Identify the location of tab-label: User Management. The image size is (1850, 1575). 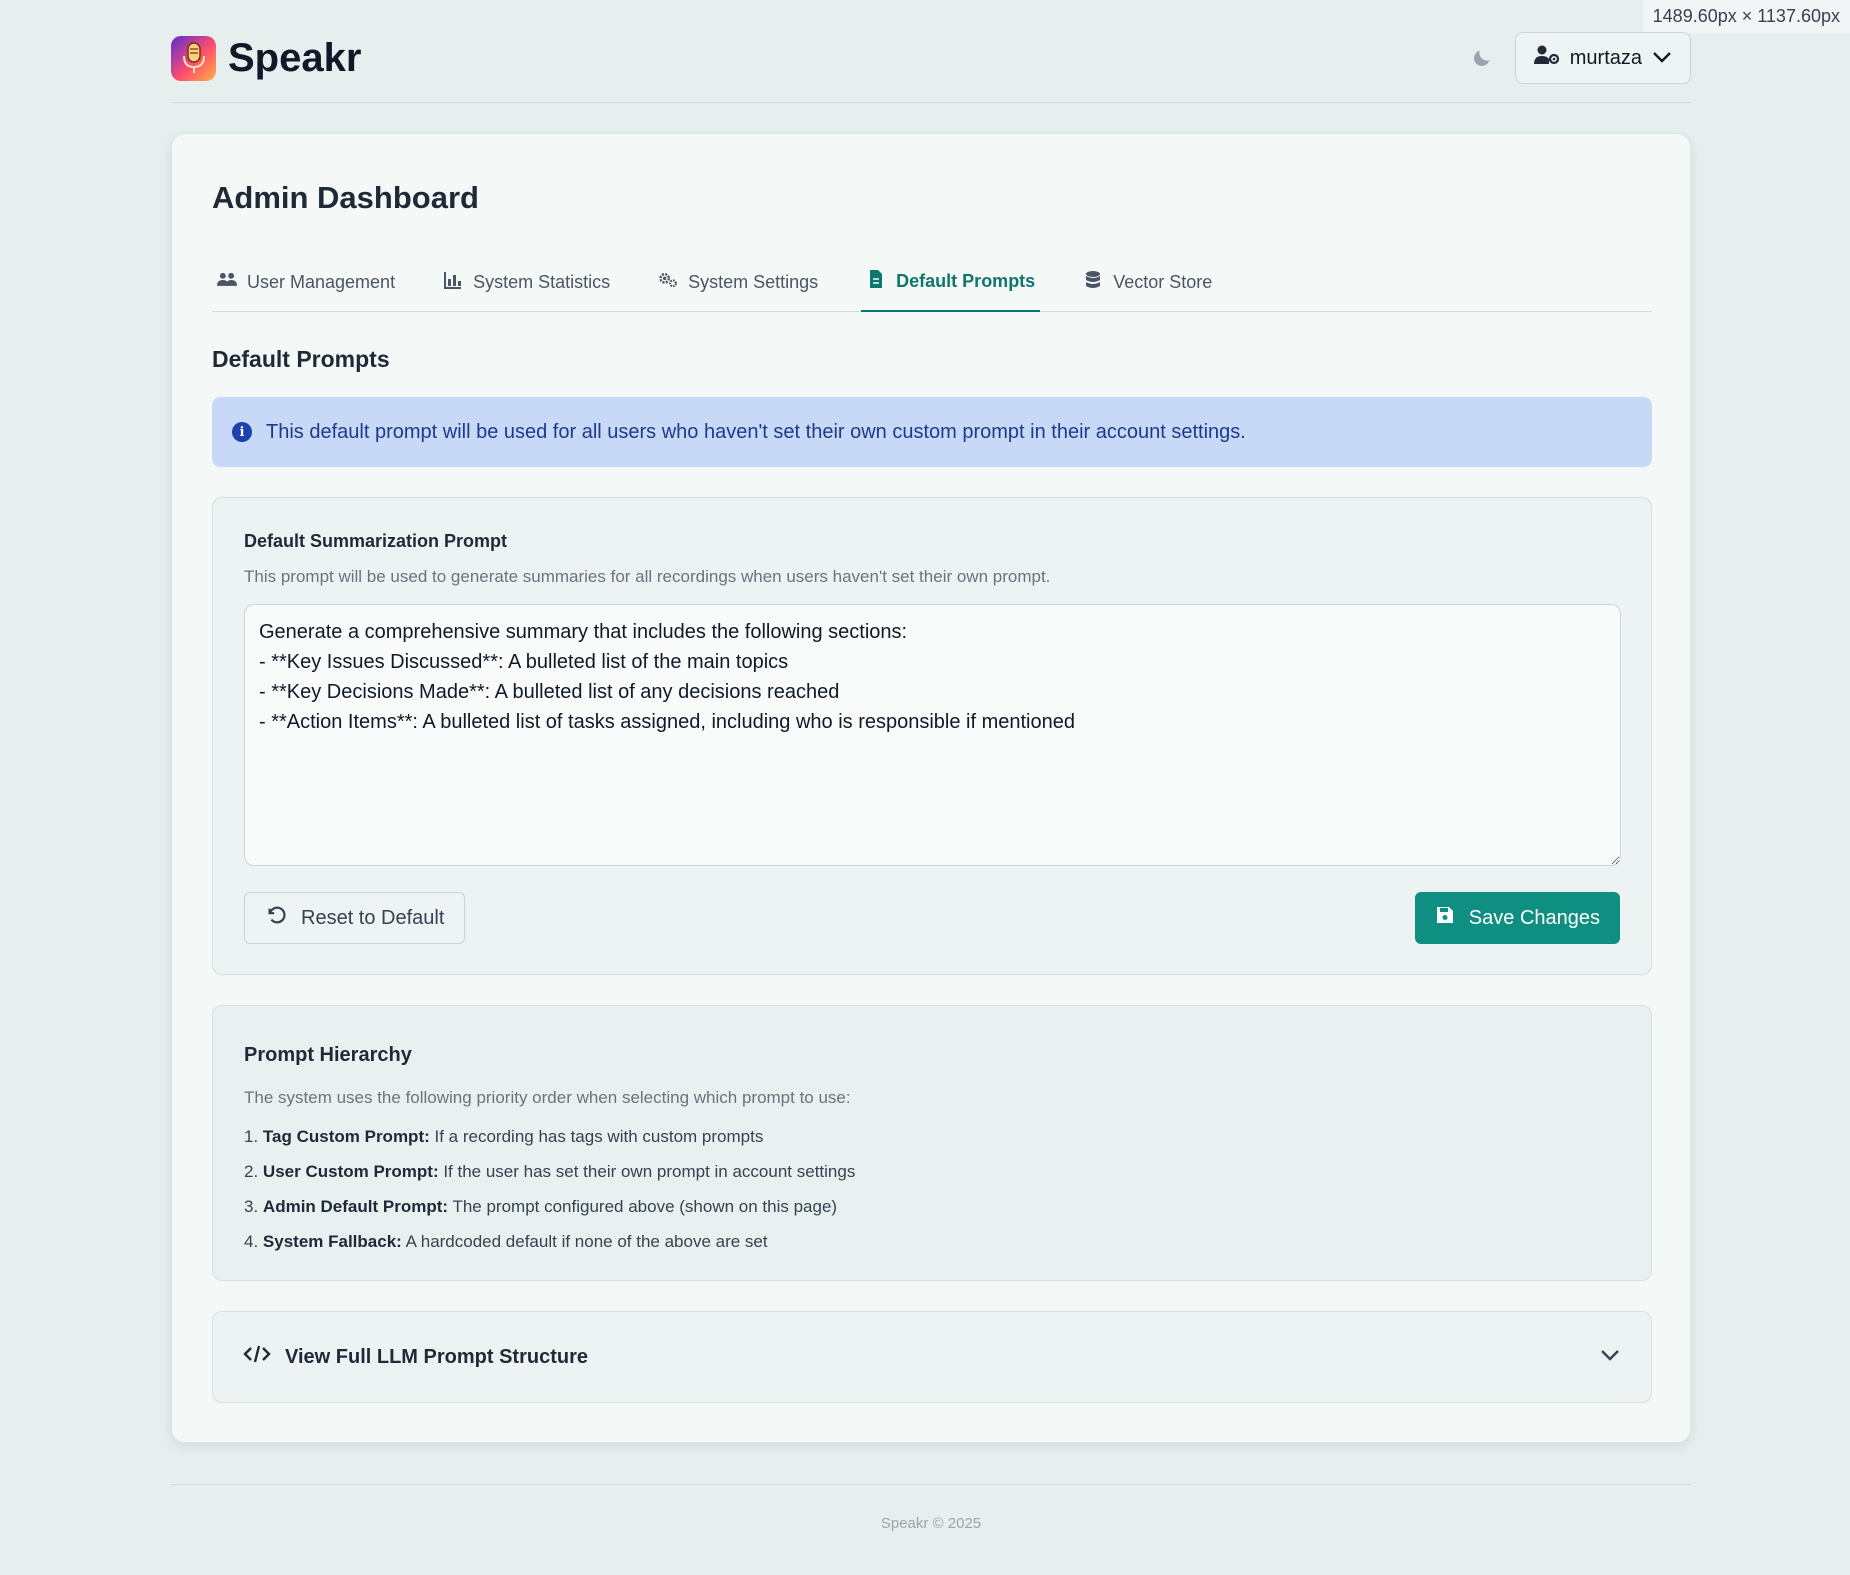
(321, 281).